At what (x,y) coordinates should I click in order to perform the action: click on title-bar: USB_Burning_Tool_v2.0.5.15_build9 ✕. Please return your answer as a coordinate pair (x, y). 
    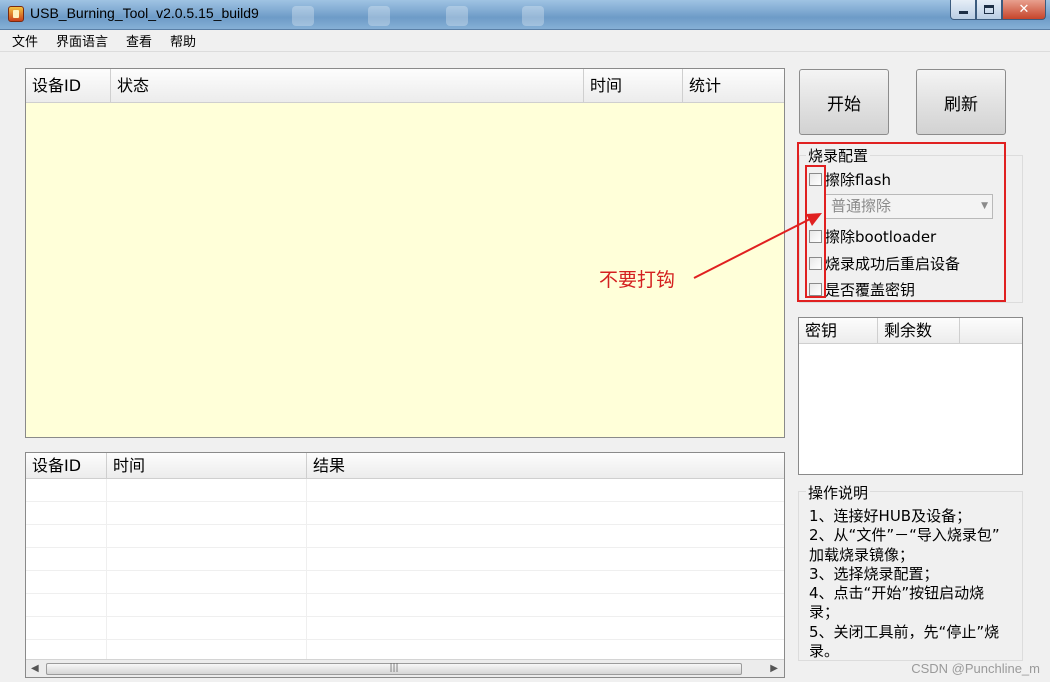
    Looking at the image, I should click on (525, 15).